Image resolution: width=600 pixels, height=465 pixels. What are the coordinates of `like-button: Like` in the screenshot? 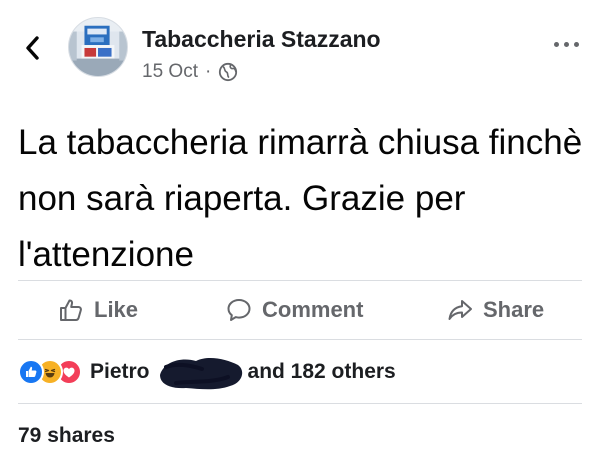 It's located at (98, 310).